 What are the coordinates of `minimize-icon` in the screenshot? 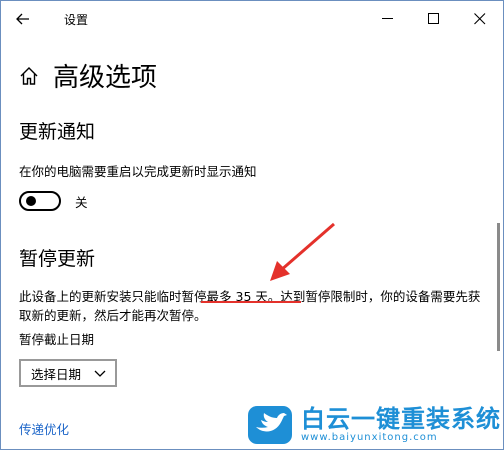 It's located at (387, 18).